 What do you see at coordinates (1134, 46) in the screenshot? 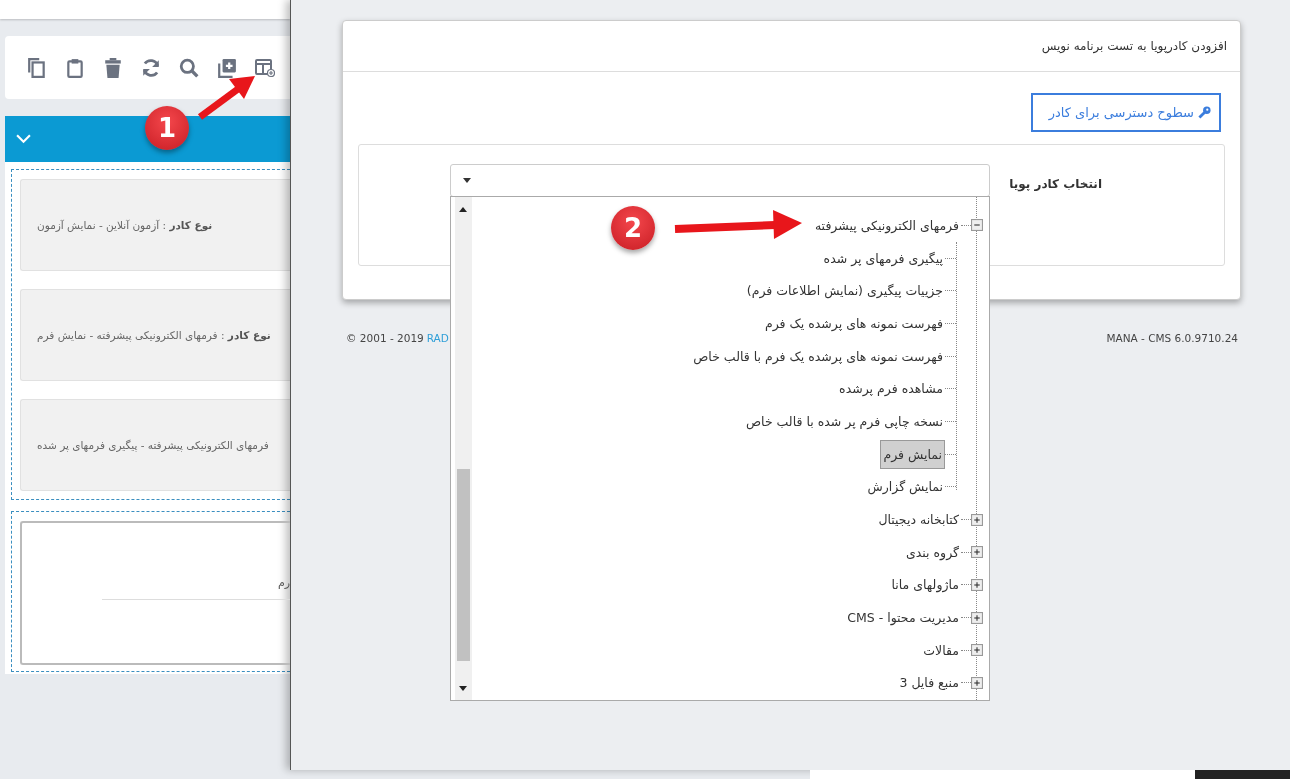
I see `dialog-title: افزودن کادرپویا به تست برنامه نویس` at bounding box center [1134, 46].